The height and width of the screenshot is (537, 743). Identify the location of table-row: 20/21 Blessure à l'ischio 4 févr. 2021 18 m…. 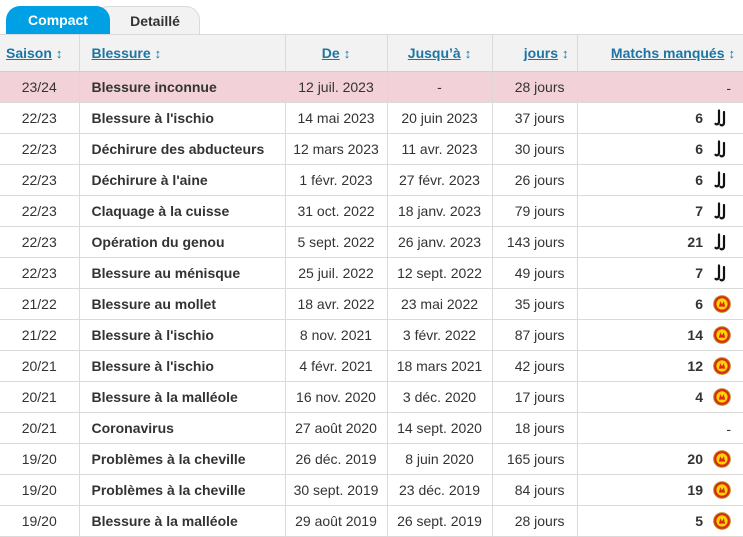
(371, 366).